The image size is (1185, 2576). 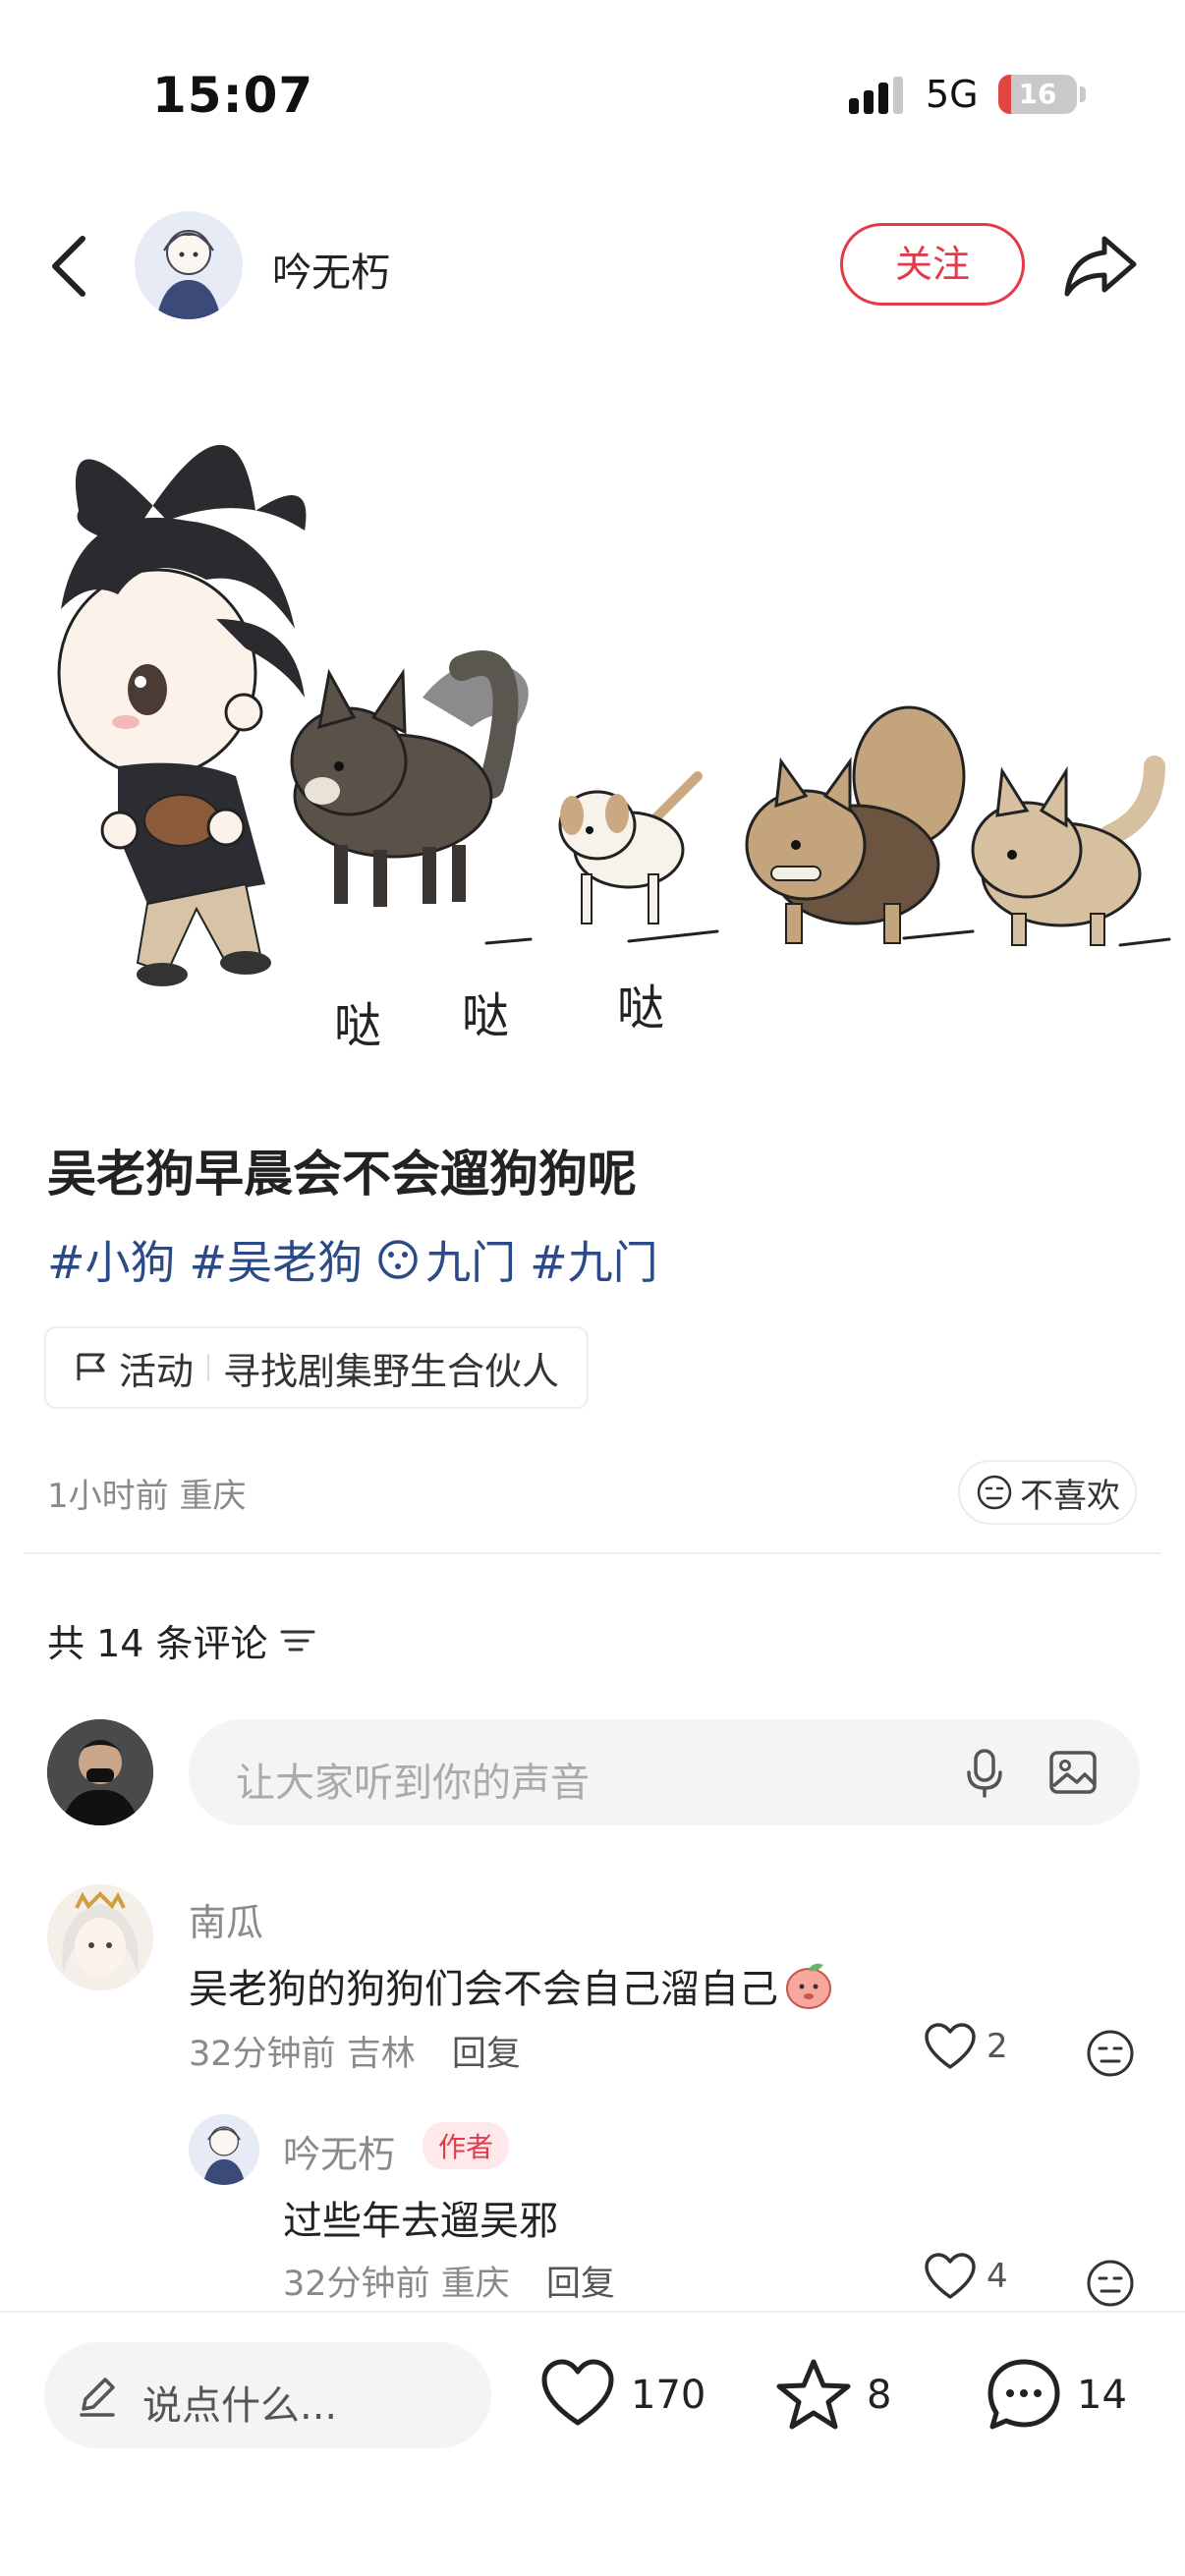 I want to click on my-avatar, so click(x=100, y=1772).